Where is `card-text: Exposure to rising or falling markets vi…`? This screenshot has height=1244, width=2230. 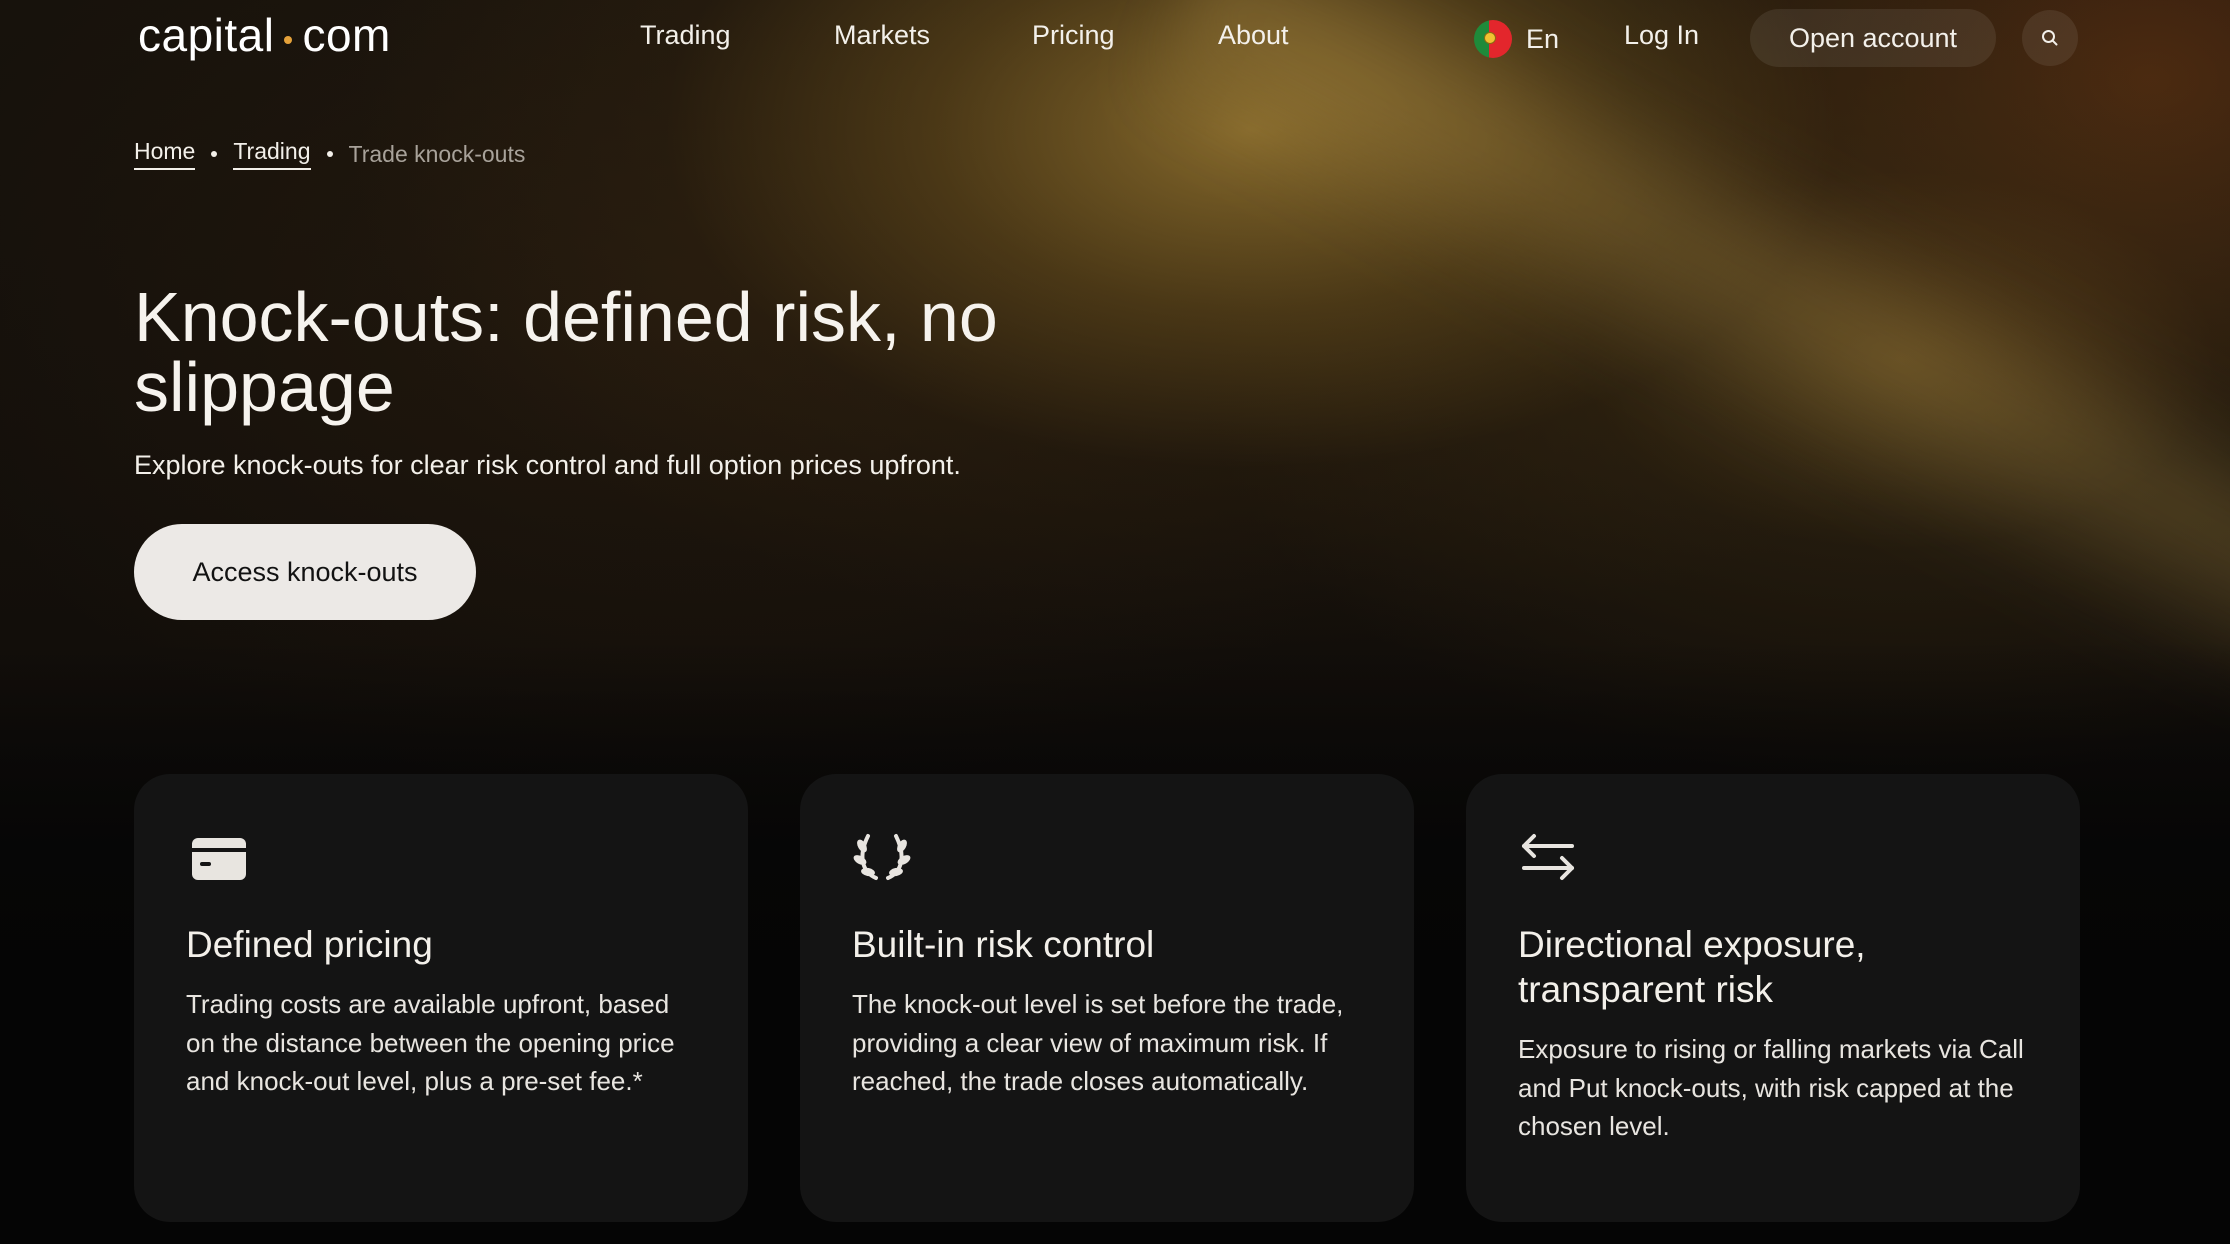
card-text: Exposure to rising or falling markets vi… is located at coordinates (1771, 1087).